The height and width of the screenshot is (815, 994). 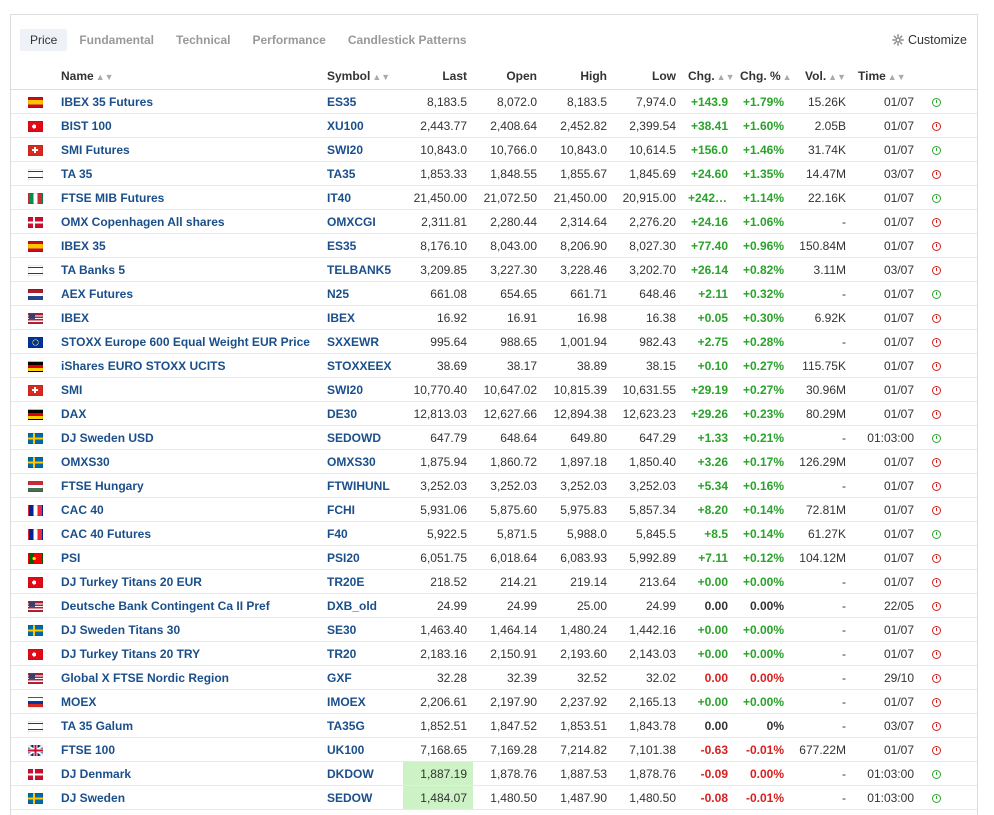 I want to click on instrument-name-link: CAC 40 Futures, so click(x=188, y=533).